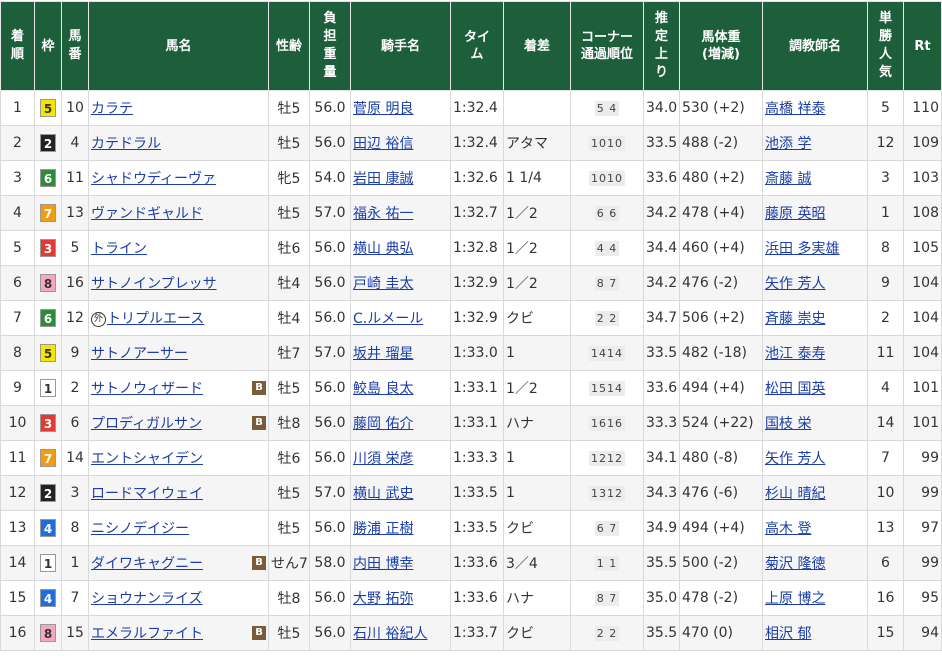 This screenshot has height=661, width=942. I want to click on popularity-cell: 12, so click(885, 143).